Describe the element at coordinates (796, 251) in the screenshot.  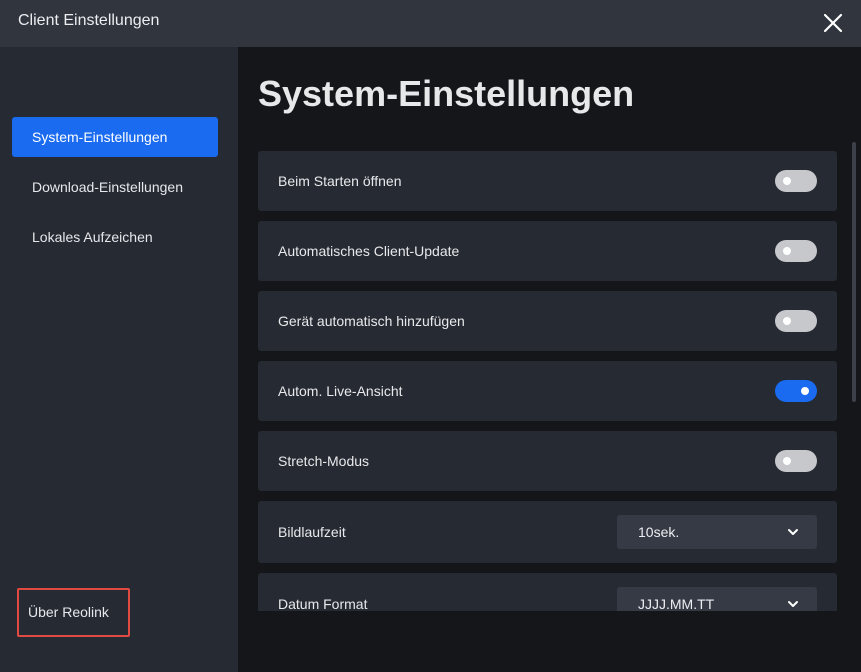
I see `auto-update-toggle` at that location.